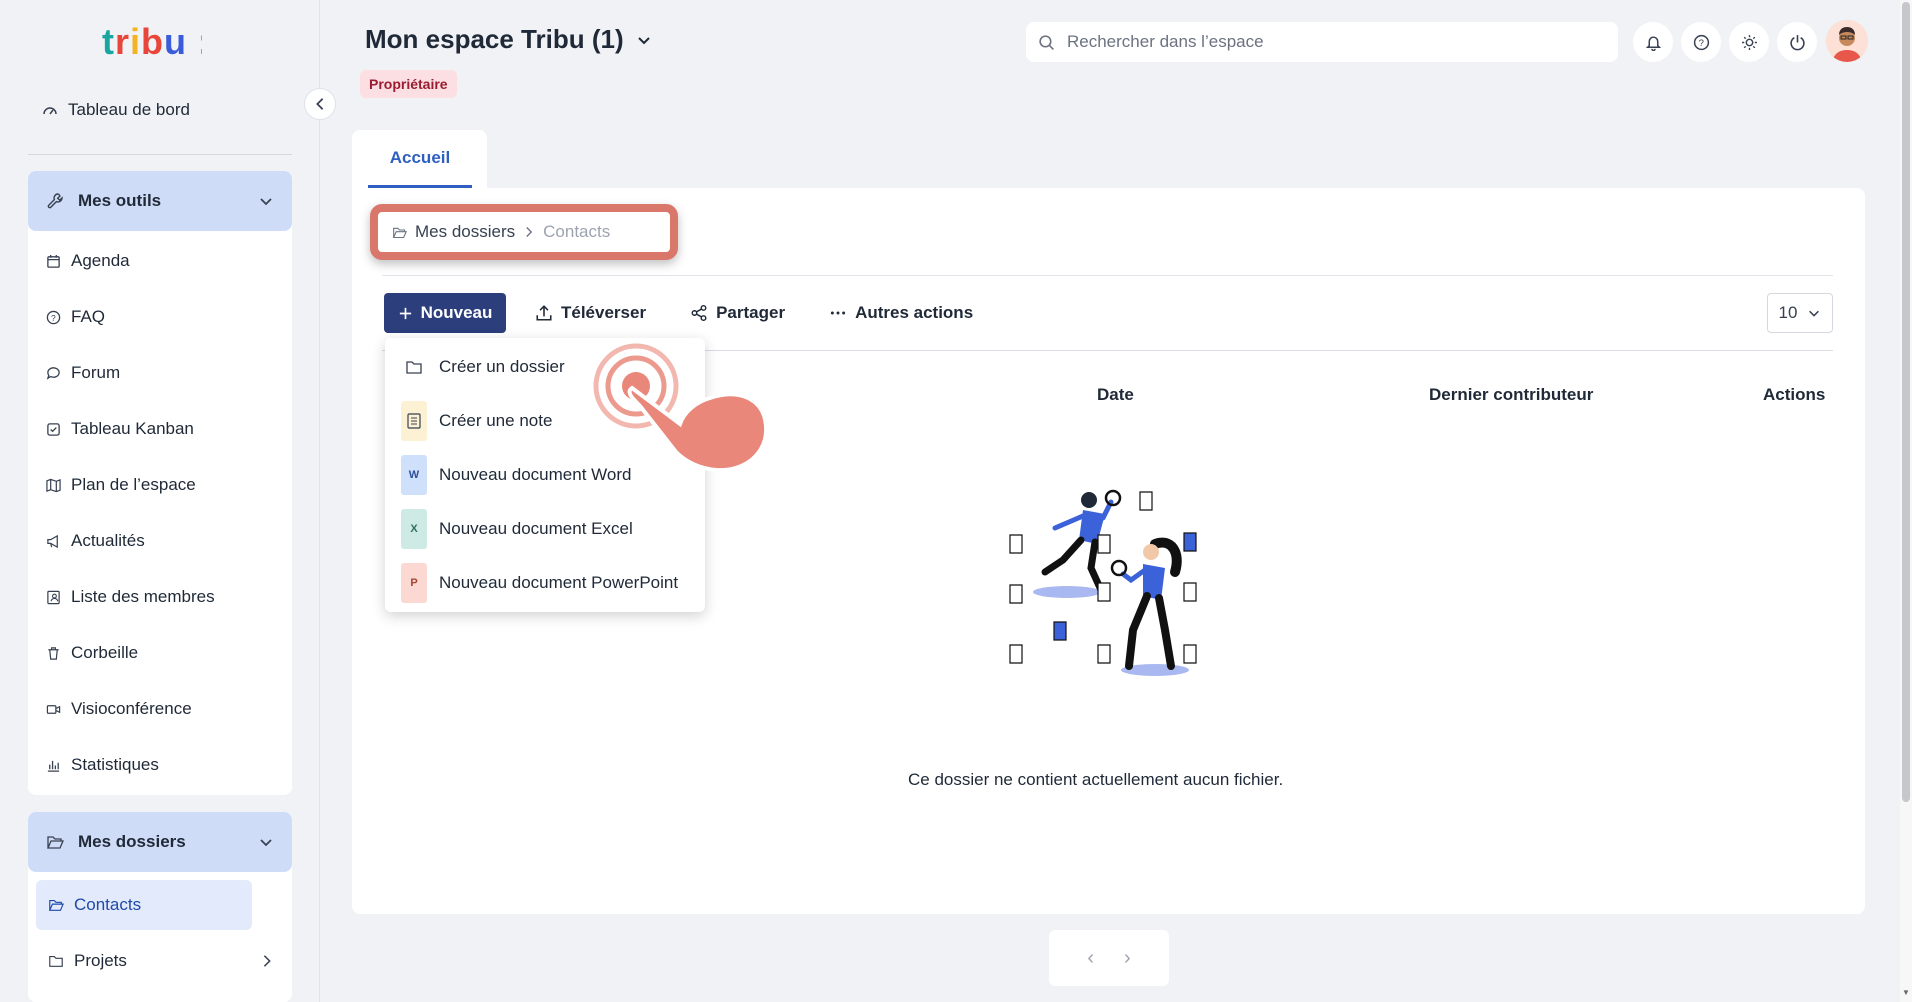 The width and height of the screenshot is (1912, 1002). Describe the element at coordinates (420, 168) in the screenshot. I see `tab-accueil: Accueil` at that location.